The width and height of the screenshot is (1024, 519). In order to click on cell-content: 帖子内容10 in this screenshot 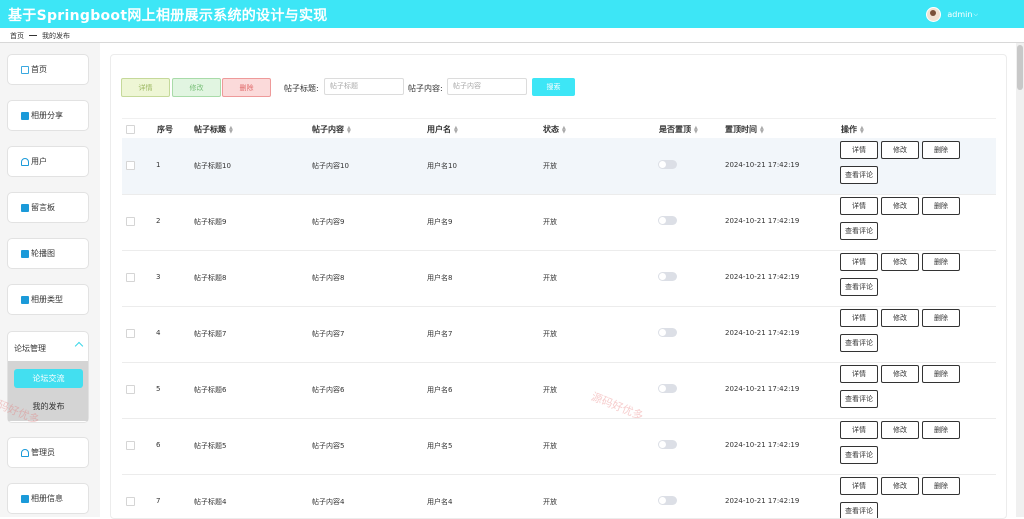, I will do `click(330, 166)`.